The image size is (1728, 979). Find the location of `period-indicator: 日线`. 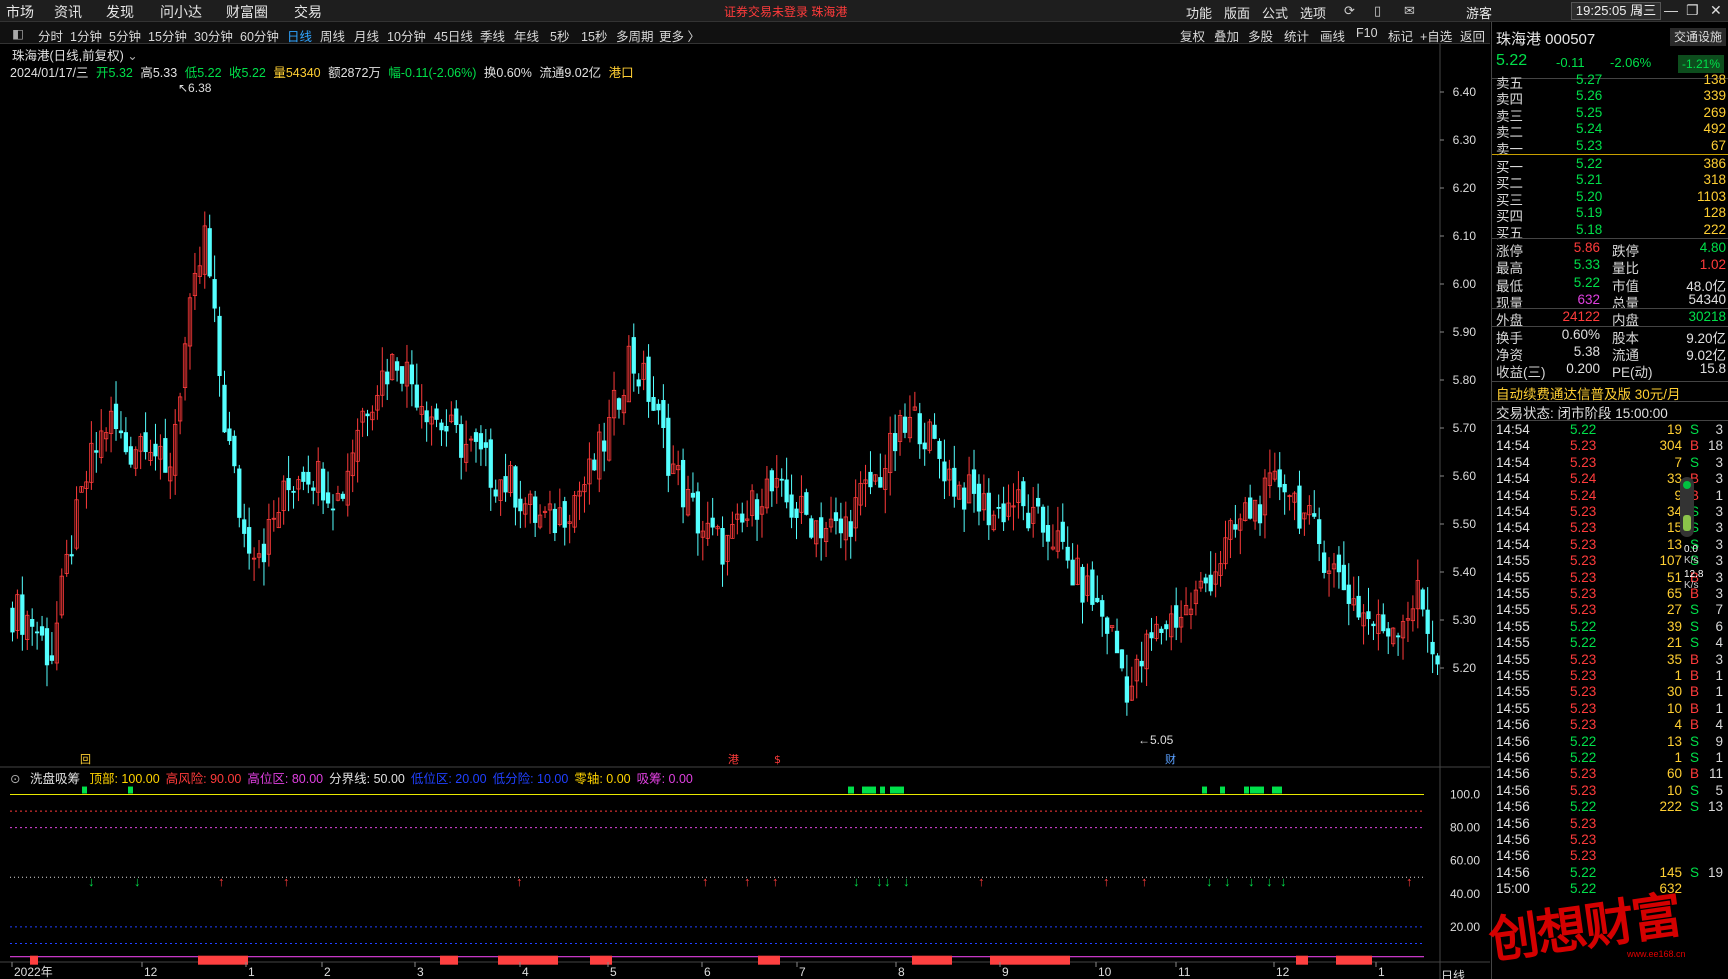

period-indicator: 日线 is located at coordinates (1453, 973).